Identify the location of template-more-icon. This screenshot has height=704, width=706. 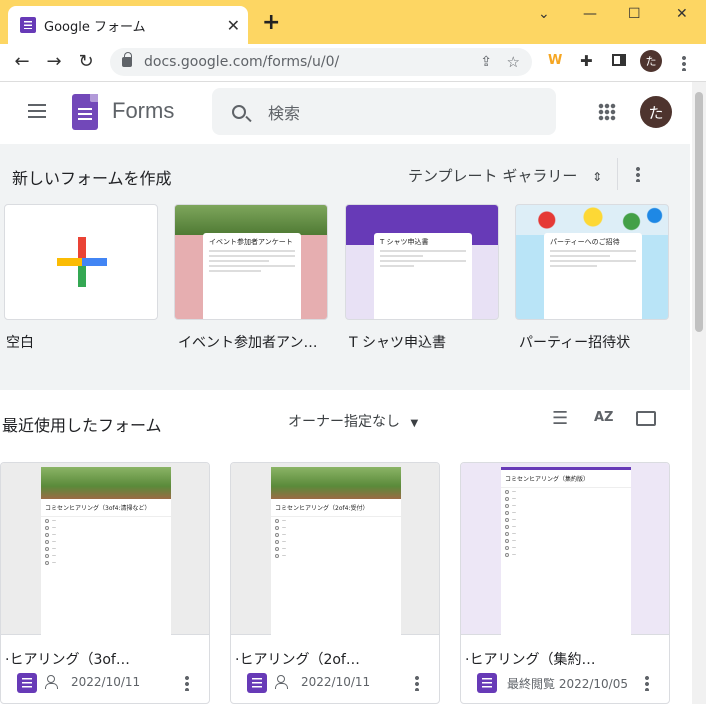
(638, 174).